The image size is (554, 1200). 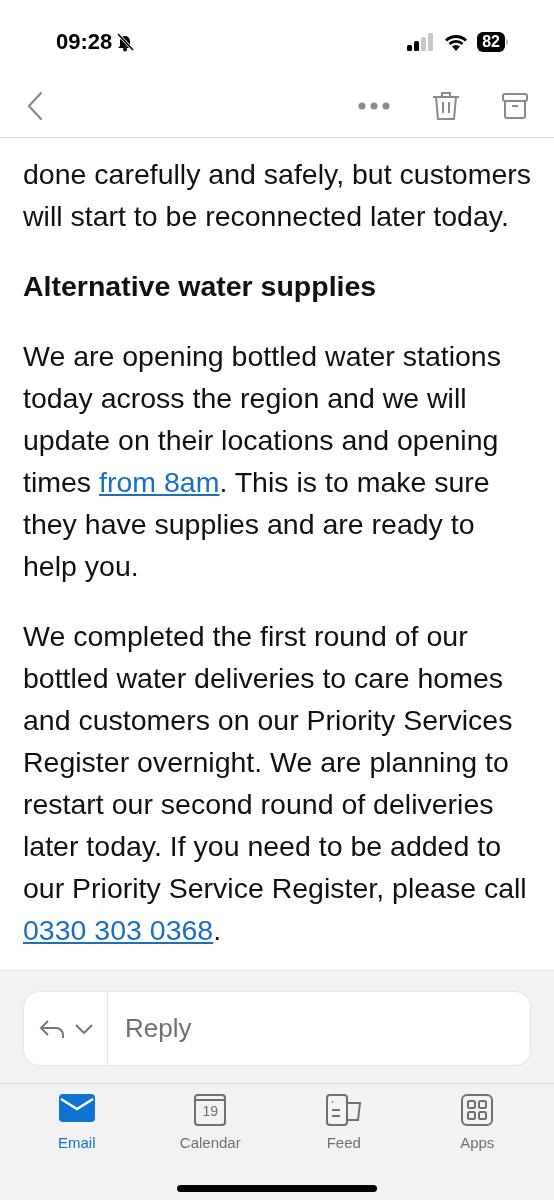 What do you see at coordinates (492, 41) in the screenshot?
I see `battery-indicator: 82` at bounding box center [492, 41].